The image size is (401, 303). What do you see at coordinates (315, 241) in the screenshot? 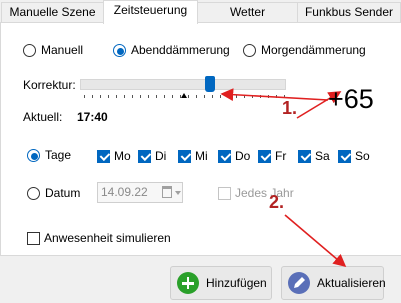
I see `arrow-2-to-update` at bounding box center [315, 241].